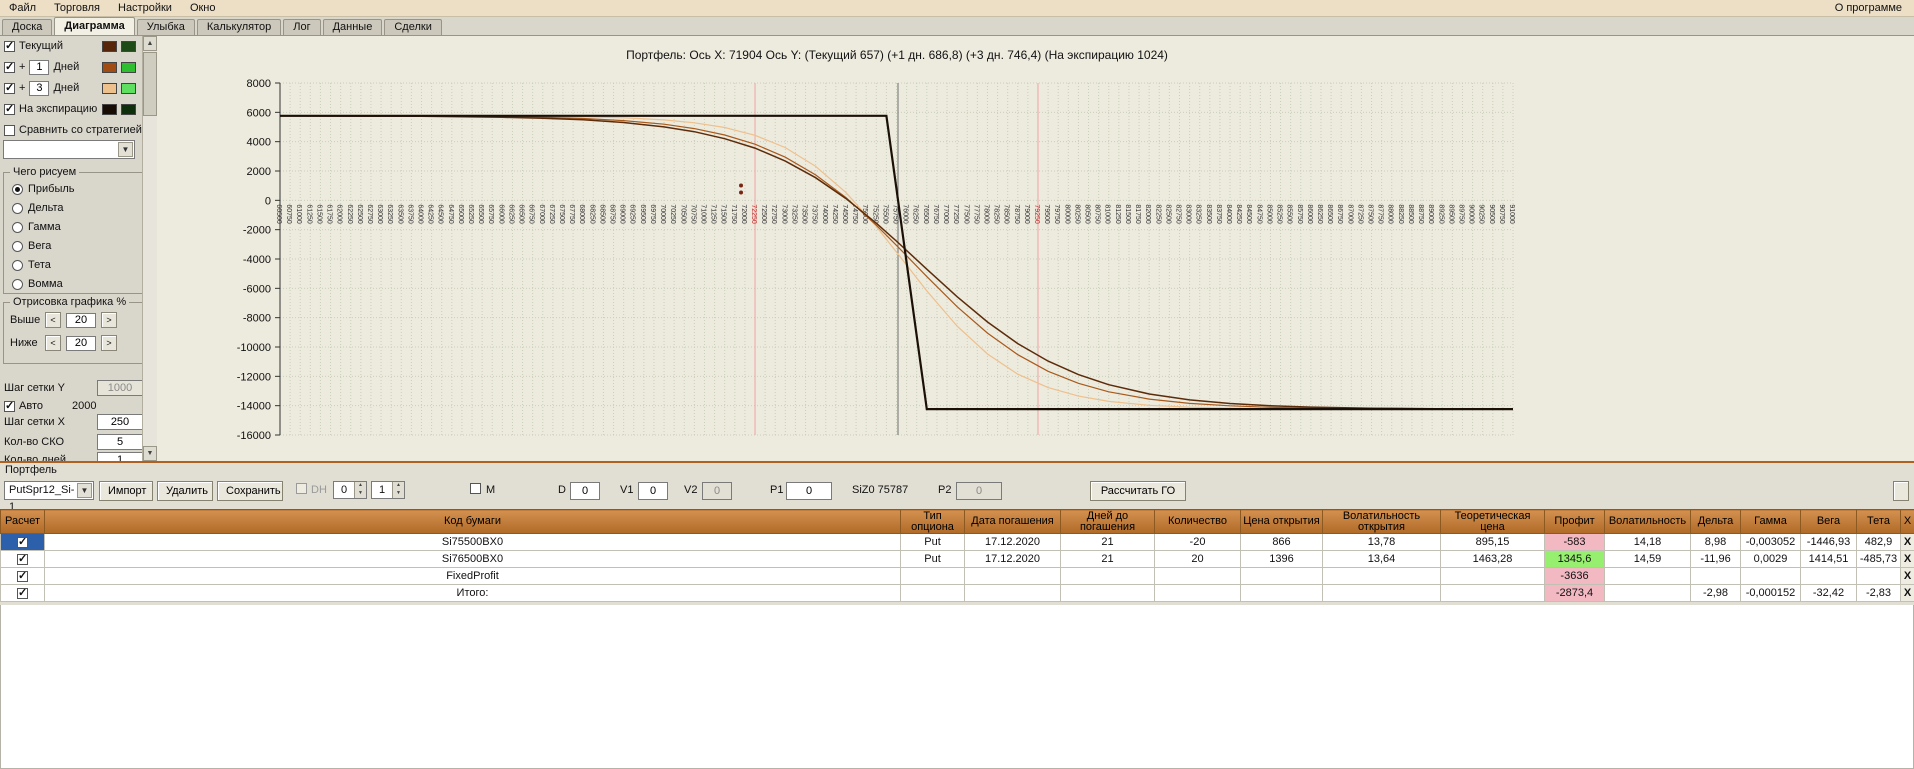 The width and height of the screenshot is (1914, 769). I want to click on tab-smile: Улыбка, so click(165, 27).